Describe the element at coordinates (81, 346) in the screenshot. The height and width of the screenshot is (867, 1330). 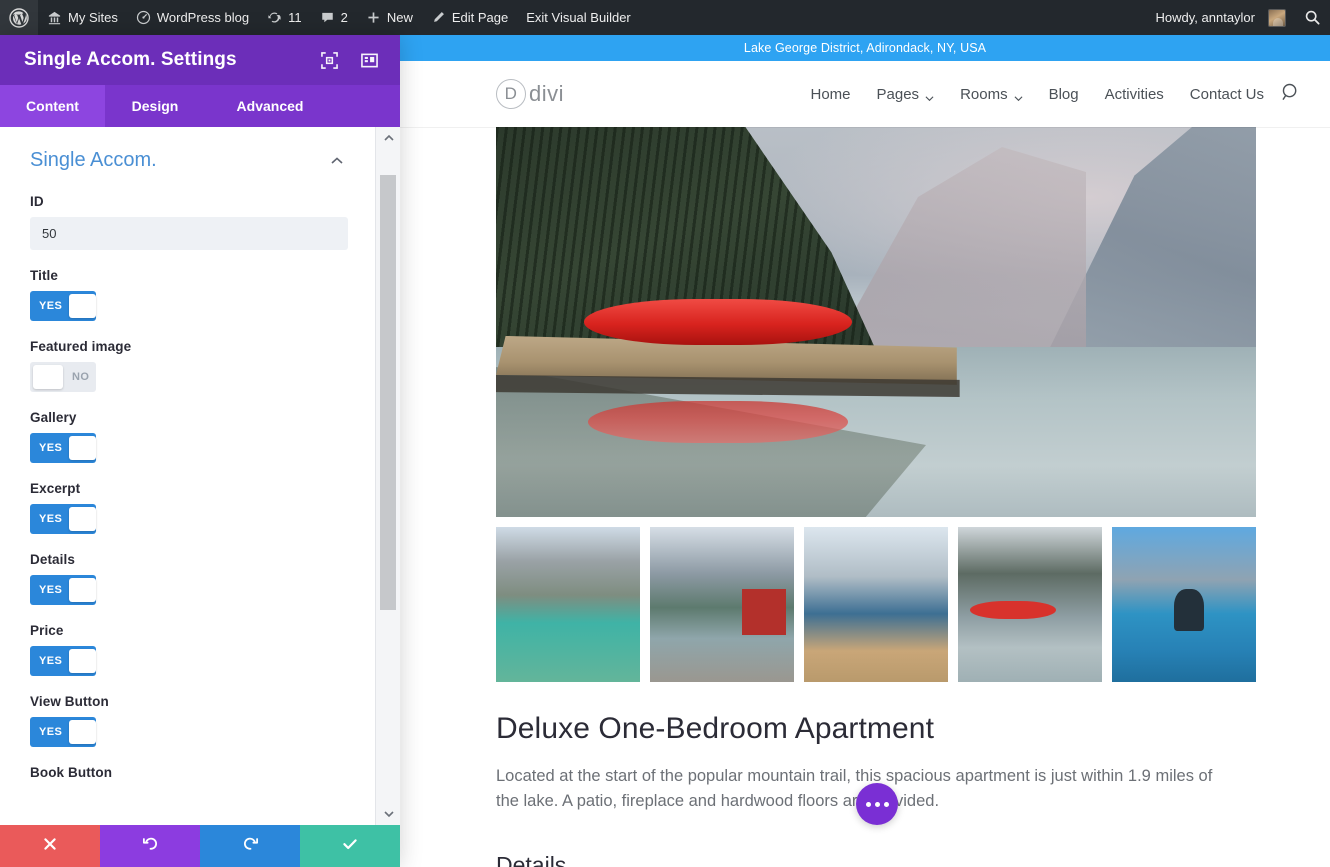
I see `field-label: Featured image` at that location.